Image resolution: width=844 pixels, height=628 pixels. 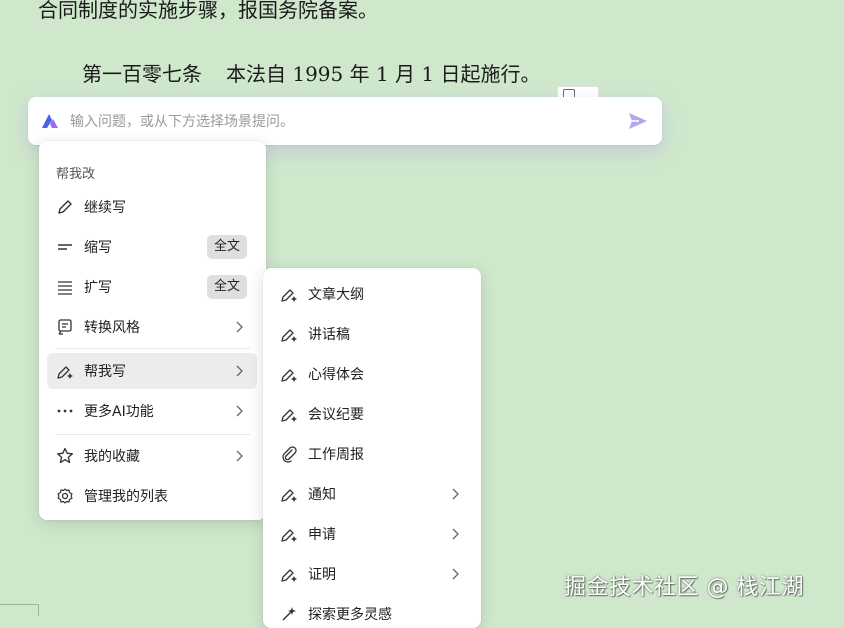 What do you see at coordinates (119, 412) in the screenshot?
I see `menu-item-label: 更多AI功能` at bounding box center [119, 412].